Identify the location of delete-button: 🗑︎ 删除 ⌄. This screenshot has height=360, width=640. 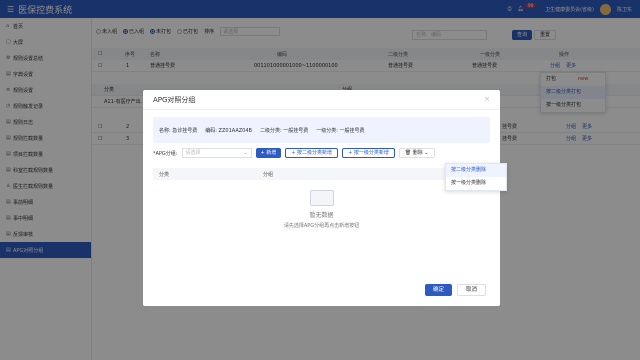
(416, 153).